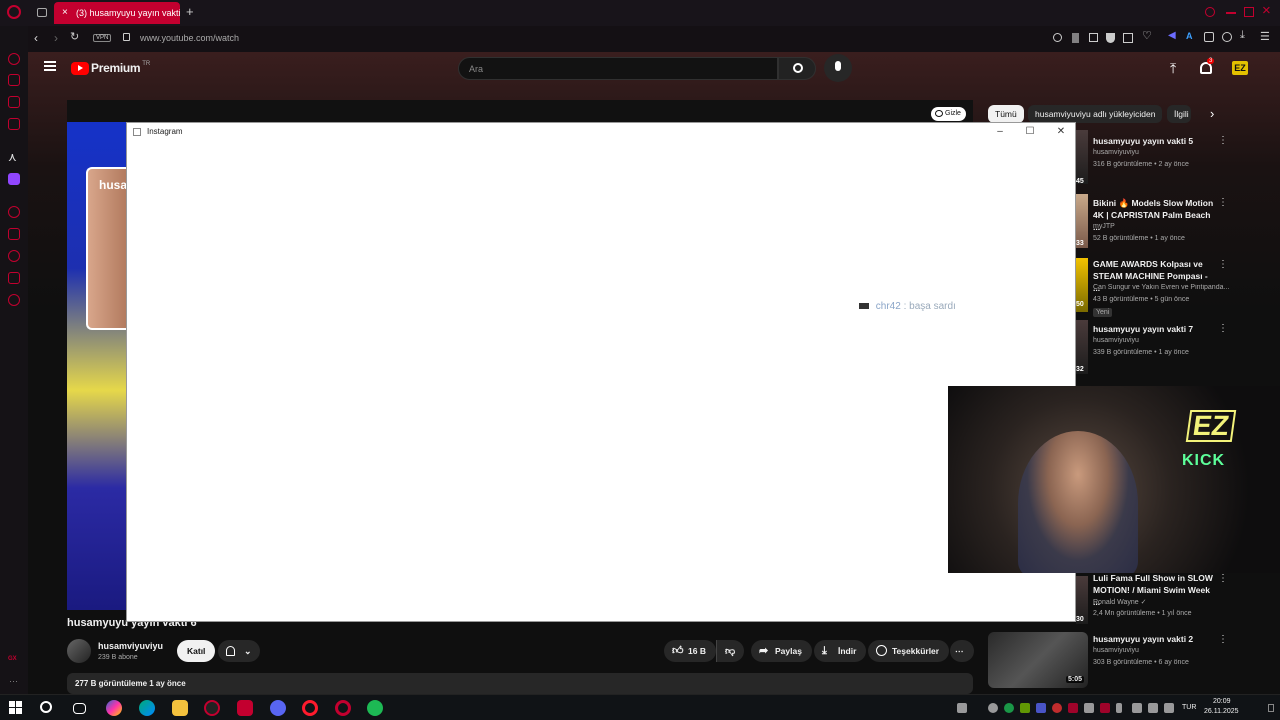  What do you see at coordinates (79, 708) in the screenshot?
I see `task-view-icon` at bounding box center [79, 708].